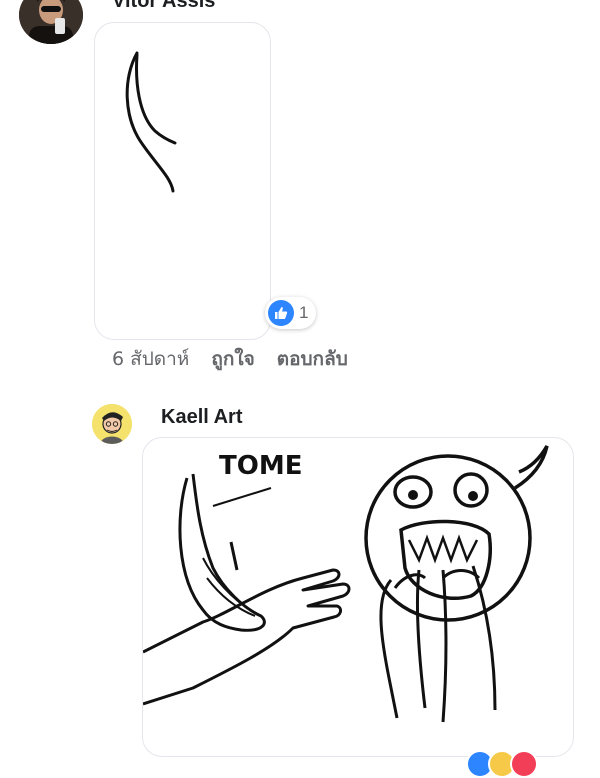  I want to click on reaction-count: 1, so click(304, 312).